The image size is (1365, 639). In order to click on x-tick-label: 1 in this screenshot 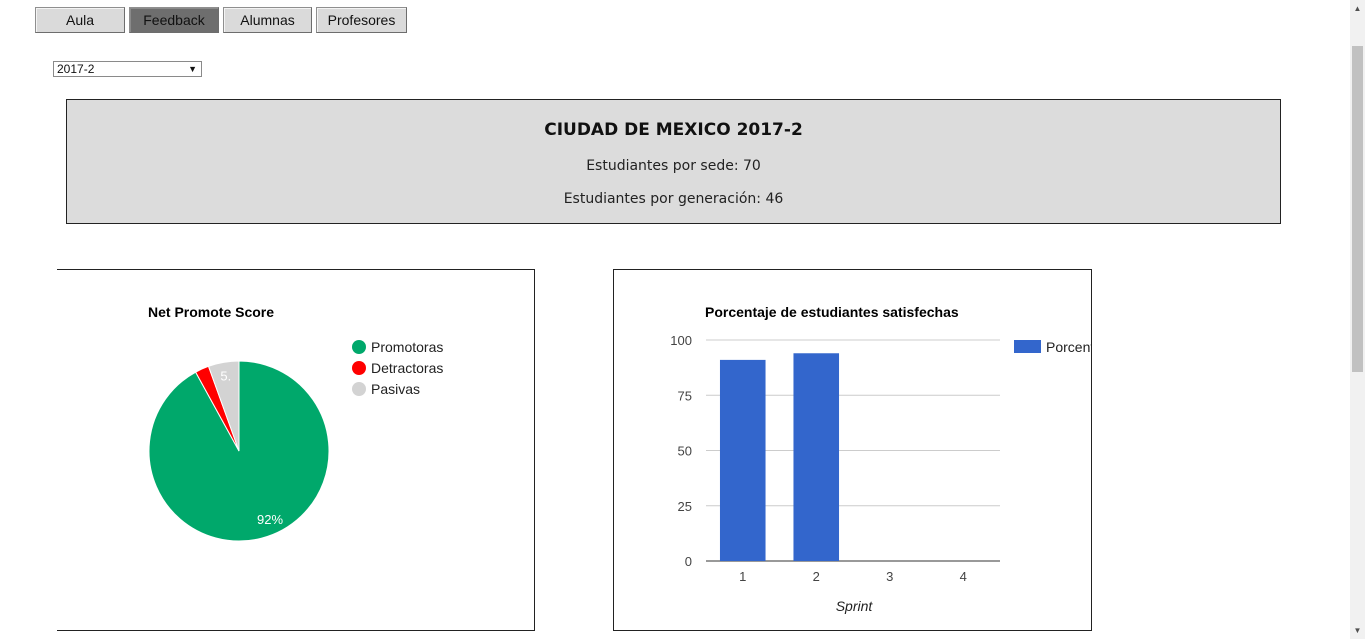, I will do `click(742, 576)`.